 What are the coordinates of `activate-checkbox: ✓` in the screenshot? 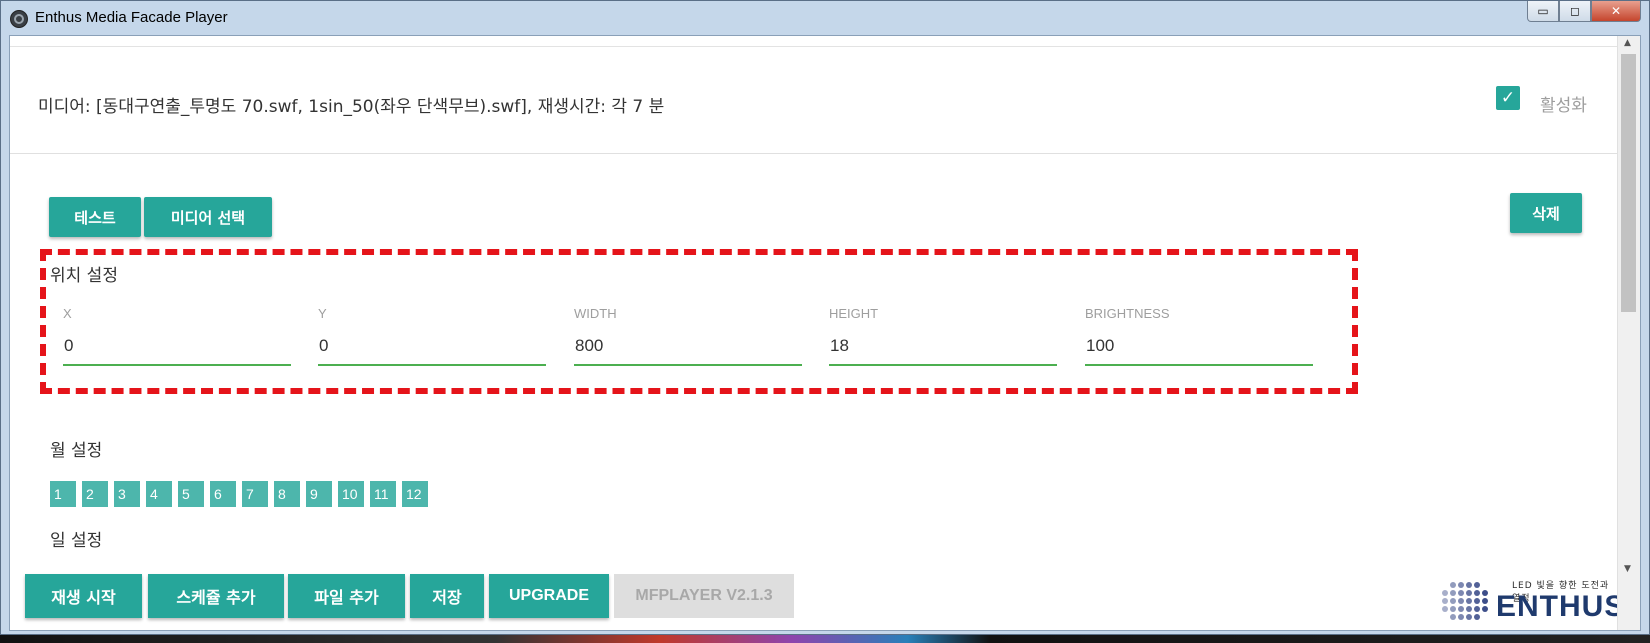 It's located at (1508, 98).